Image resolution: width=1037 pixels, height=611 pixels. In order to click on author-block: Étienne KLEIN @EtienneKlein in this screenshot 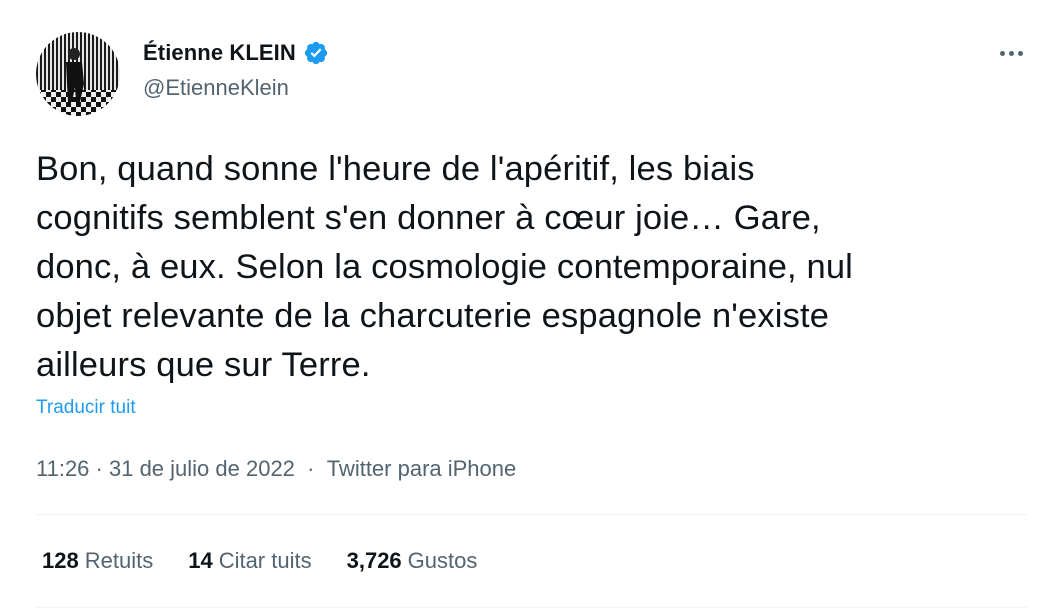, I will do `click(236, 68)`.